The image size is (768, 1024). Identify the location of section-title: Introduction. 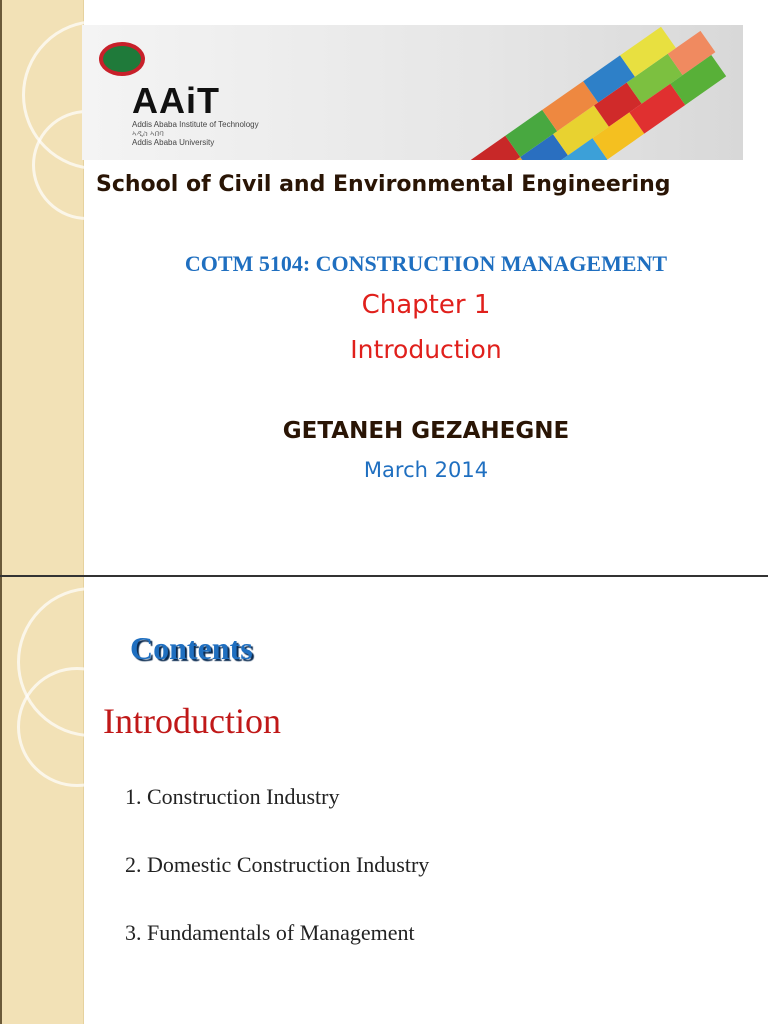
(192, 721).